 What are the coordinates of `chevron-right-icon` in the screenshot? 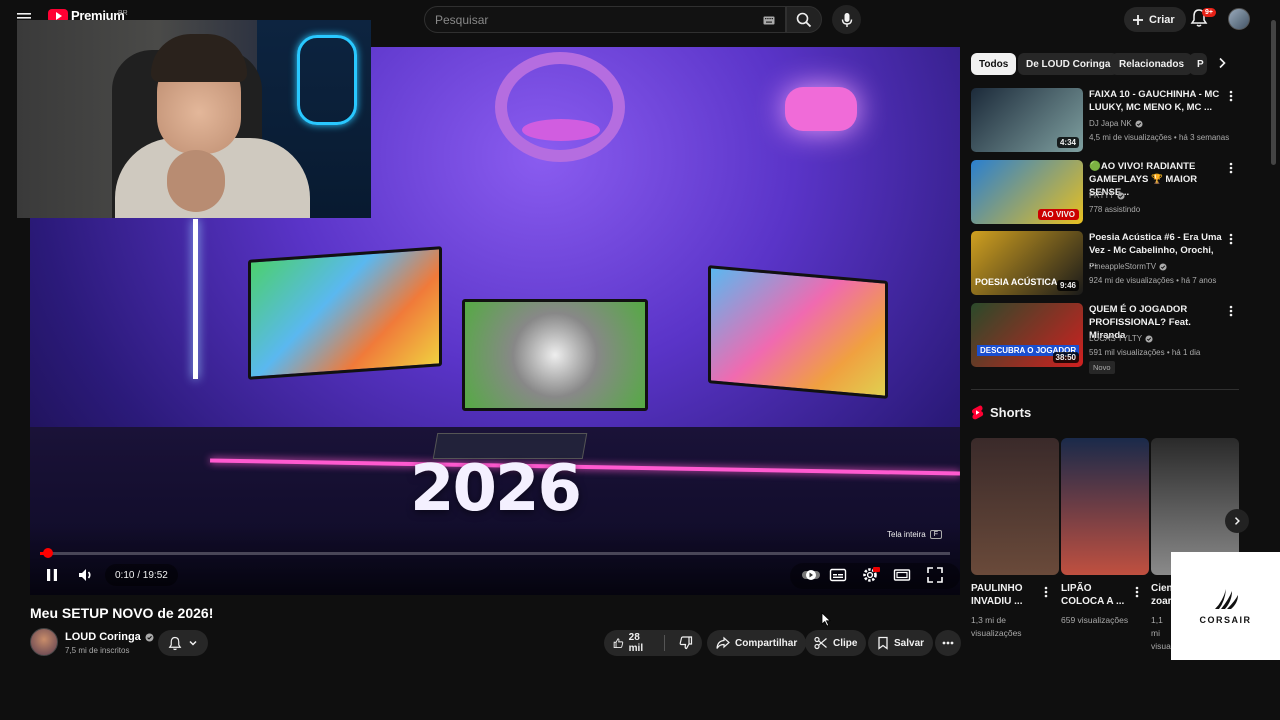 It's located at (1222, 63).